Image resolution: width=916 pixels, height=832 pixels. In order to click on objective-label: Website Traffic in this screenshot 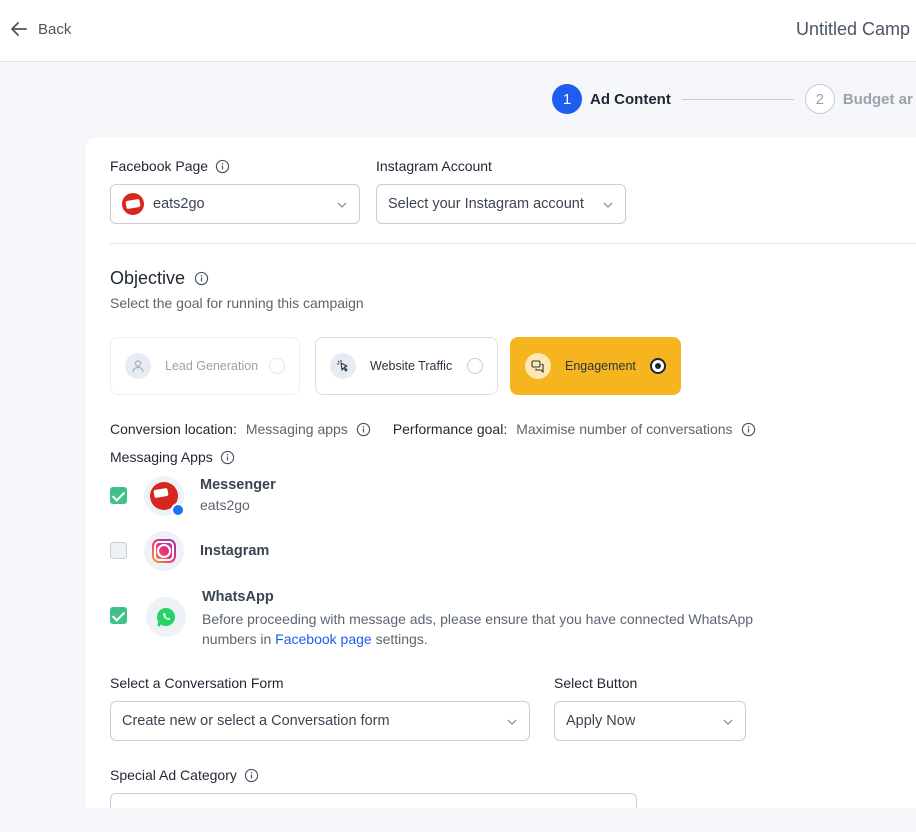, I will do `click(411, 366)`.